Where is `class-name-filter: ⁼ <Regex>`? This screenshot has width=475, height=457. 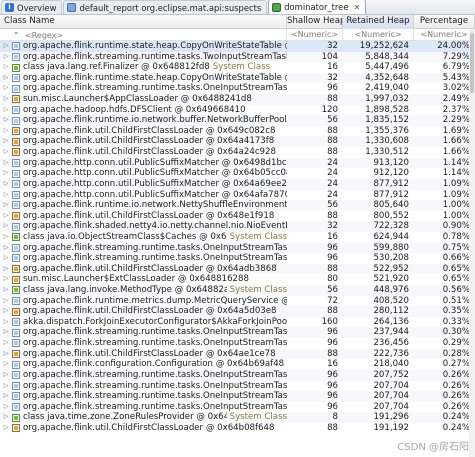
class-name-filter: ⁼ <Regex> is located at coordinates (143, 35).